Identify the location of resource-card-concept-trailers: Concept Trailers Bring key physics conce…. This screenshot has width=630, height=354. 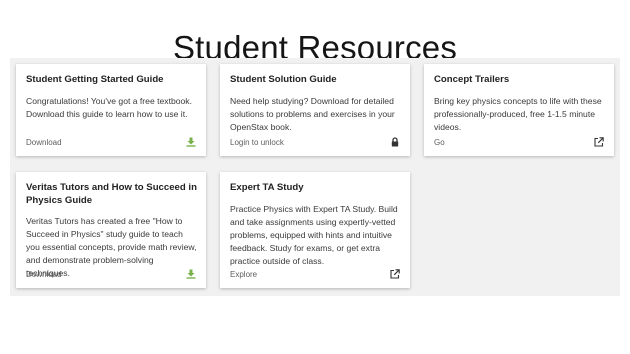
(519, 110).